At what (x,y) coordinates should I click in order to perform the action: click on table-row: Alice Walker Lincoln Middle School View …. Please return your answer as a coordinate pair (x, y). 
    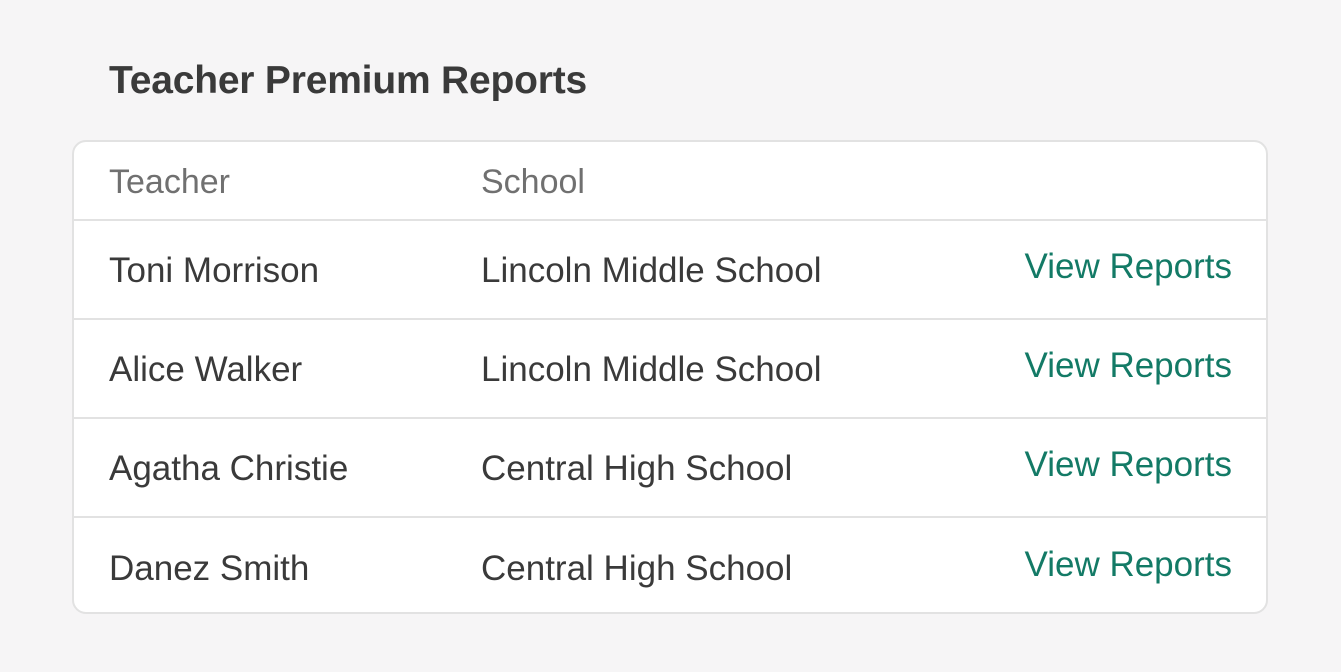
    Looking at the image, I should click on (670, 369).